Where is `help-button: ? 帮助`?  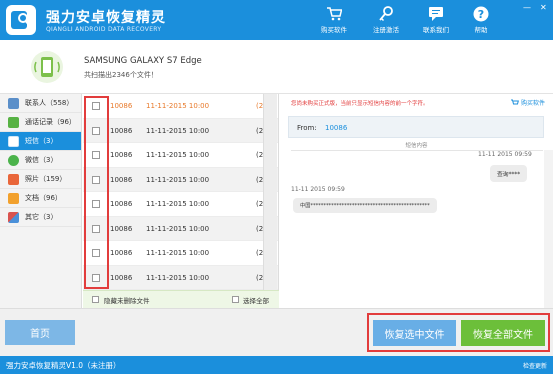 help-button: ? 帮助 is located at coordinates (481, 21).